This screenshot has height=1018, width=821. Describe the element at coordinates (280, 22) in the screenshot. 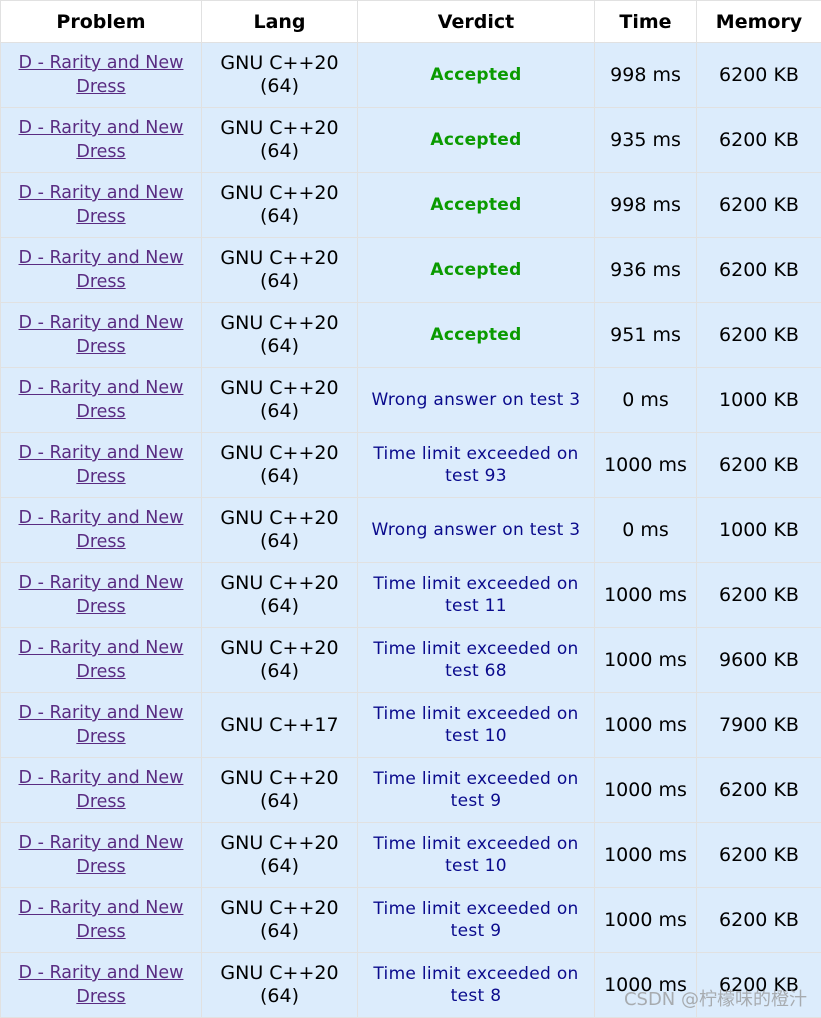

I see `header-lang: Lang` at that location.